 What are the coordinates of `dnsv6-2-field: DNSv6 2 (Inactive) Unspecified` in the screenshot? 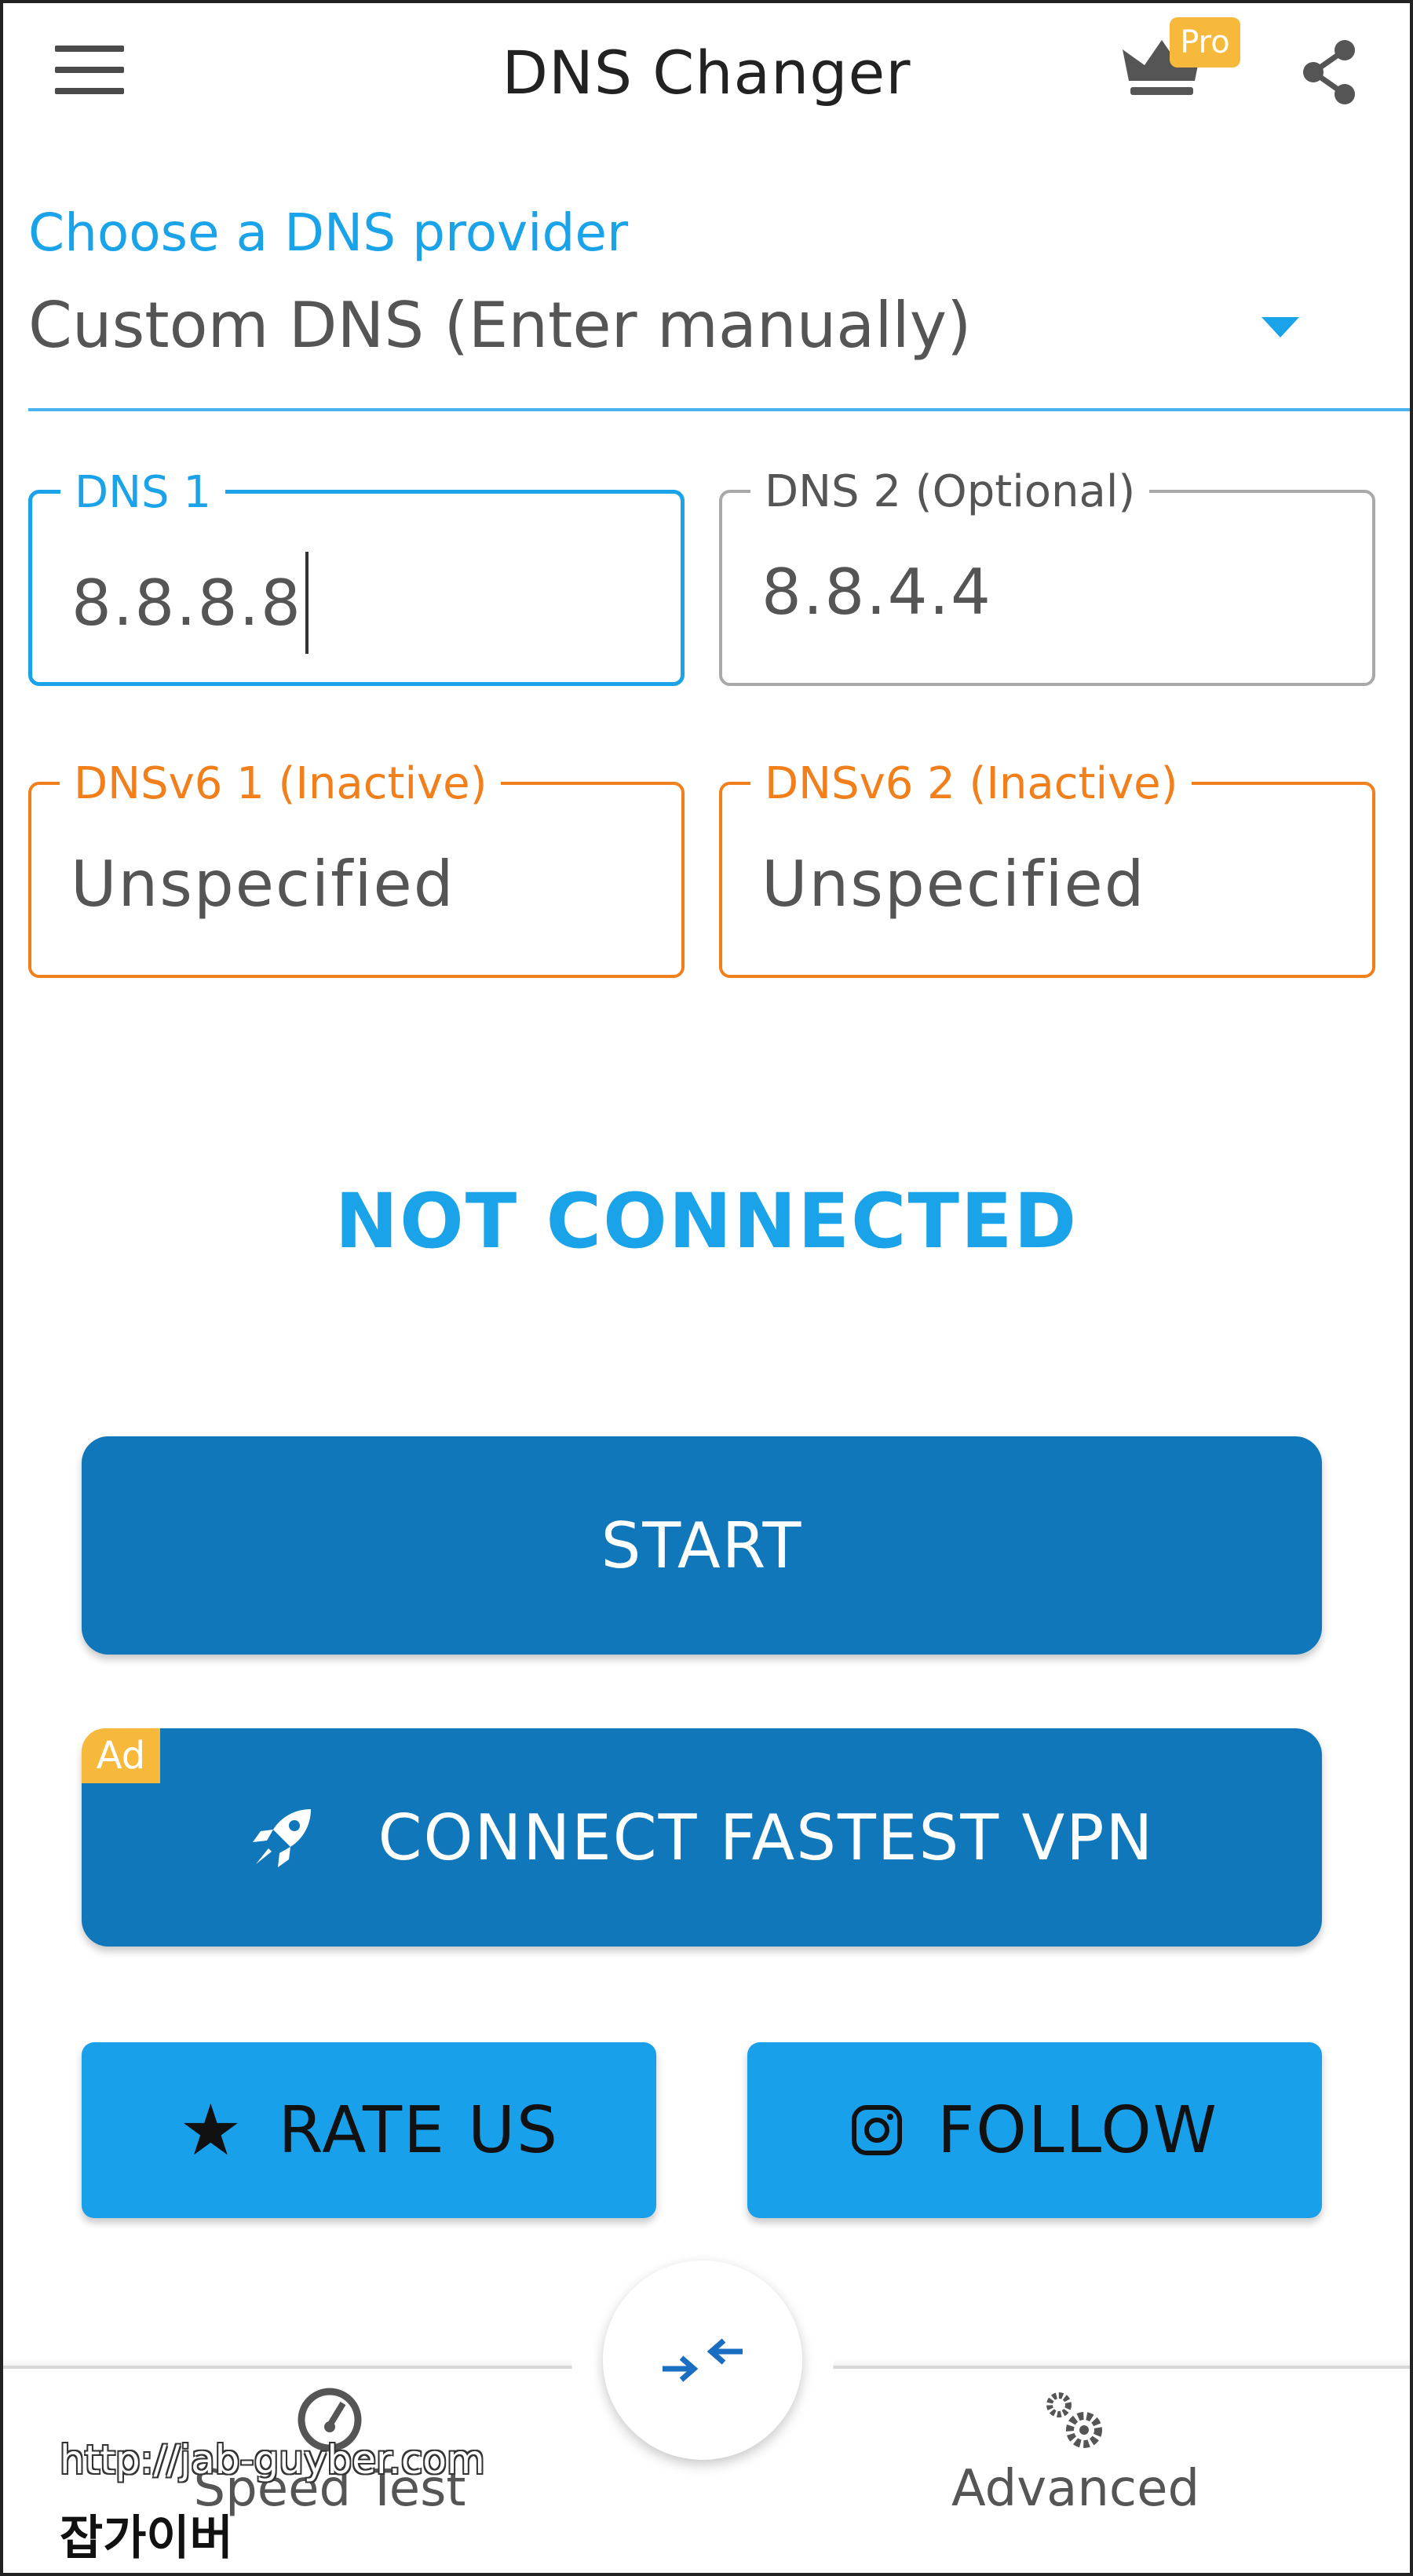 It's located at (1047, 868).